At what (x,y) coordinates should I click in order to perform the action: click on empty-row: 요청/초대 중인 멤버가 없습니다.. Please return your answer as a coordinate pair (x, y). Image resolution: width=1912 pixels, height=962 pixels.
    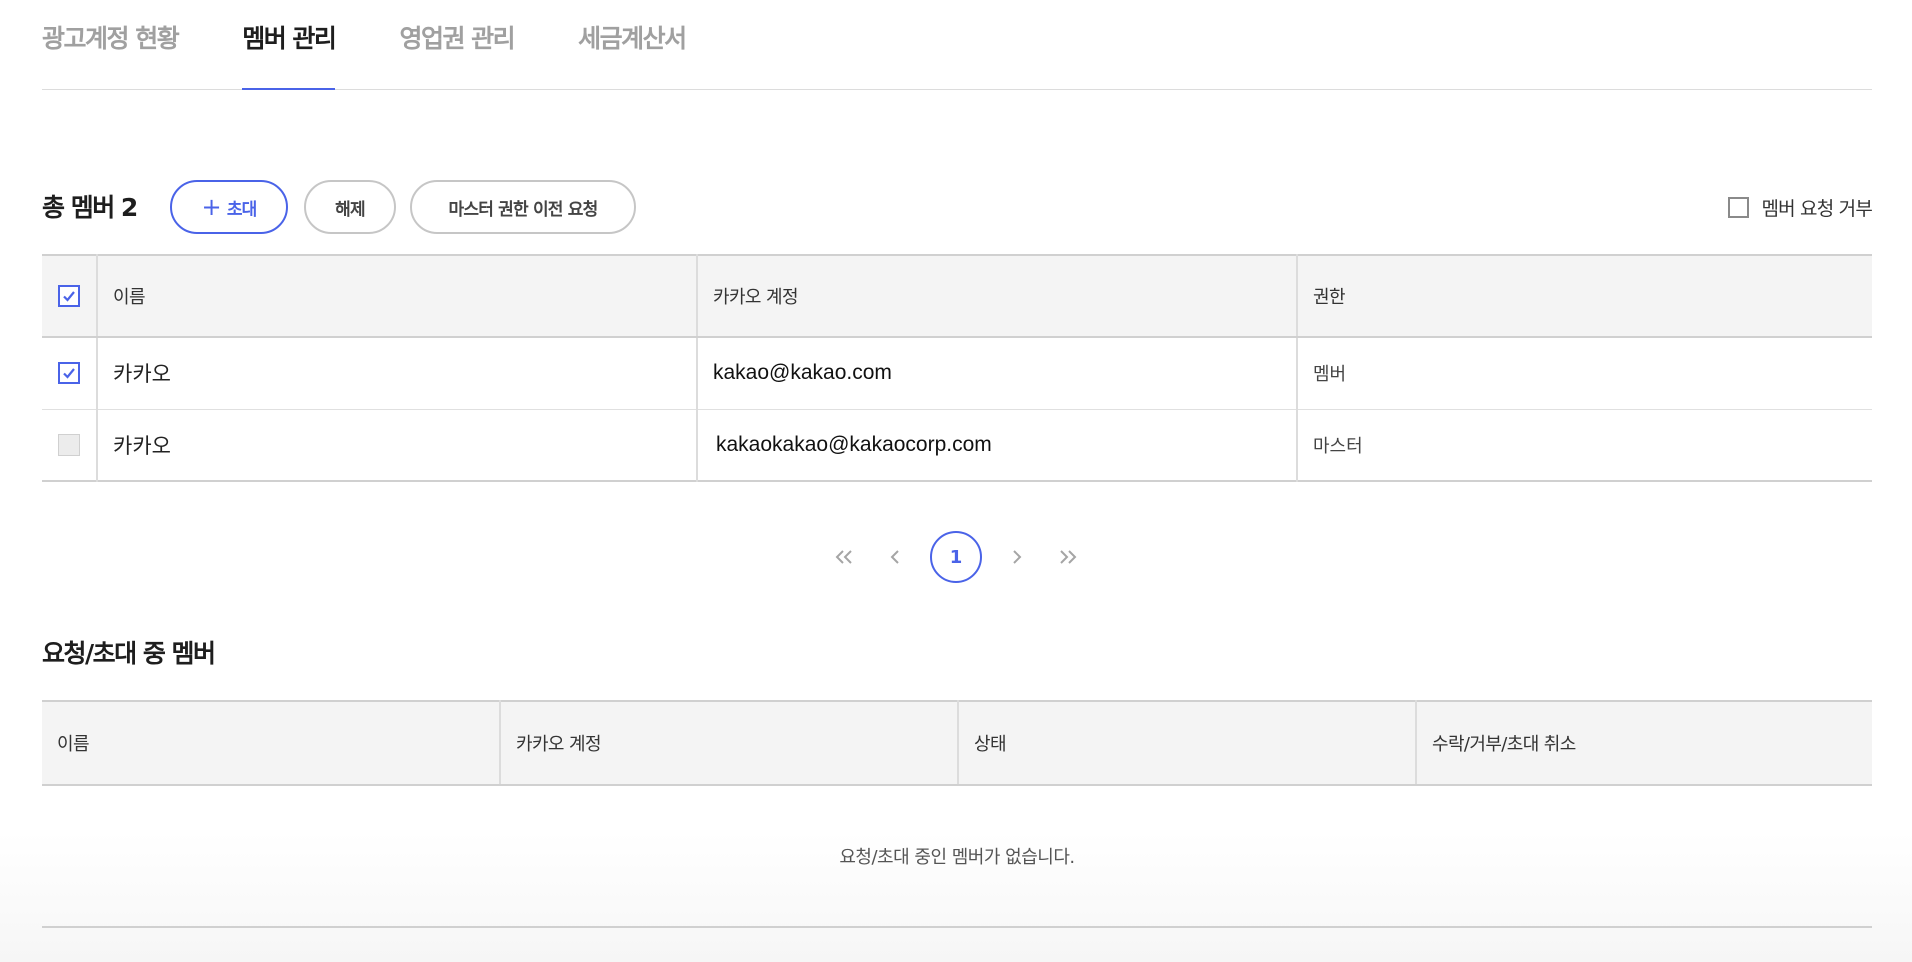
    Looking at the image, I should click on (957, 856).